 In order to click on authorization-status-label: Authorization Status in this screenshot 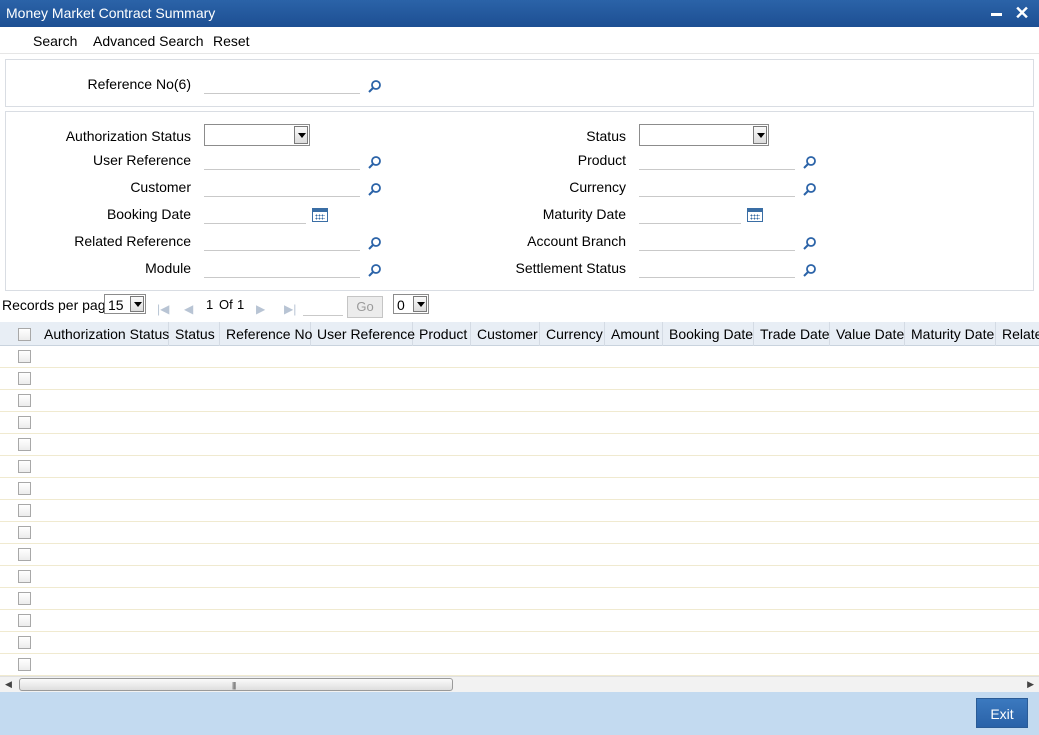, I will do `click(128, 136)`.